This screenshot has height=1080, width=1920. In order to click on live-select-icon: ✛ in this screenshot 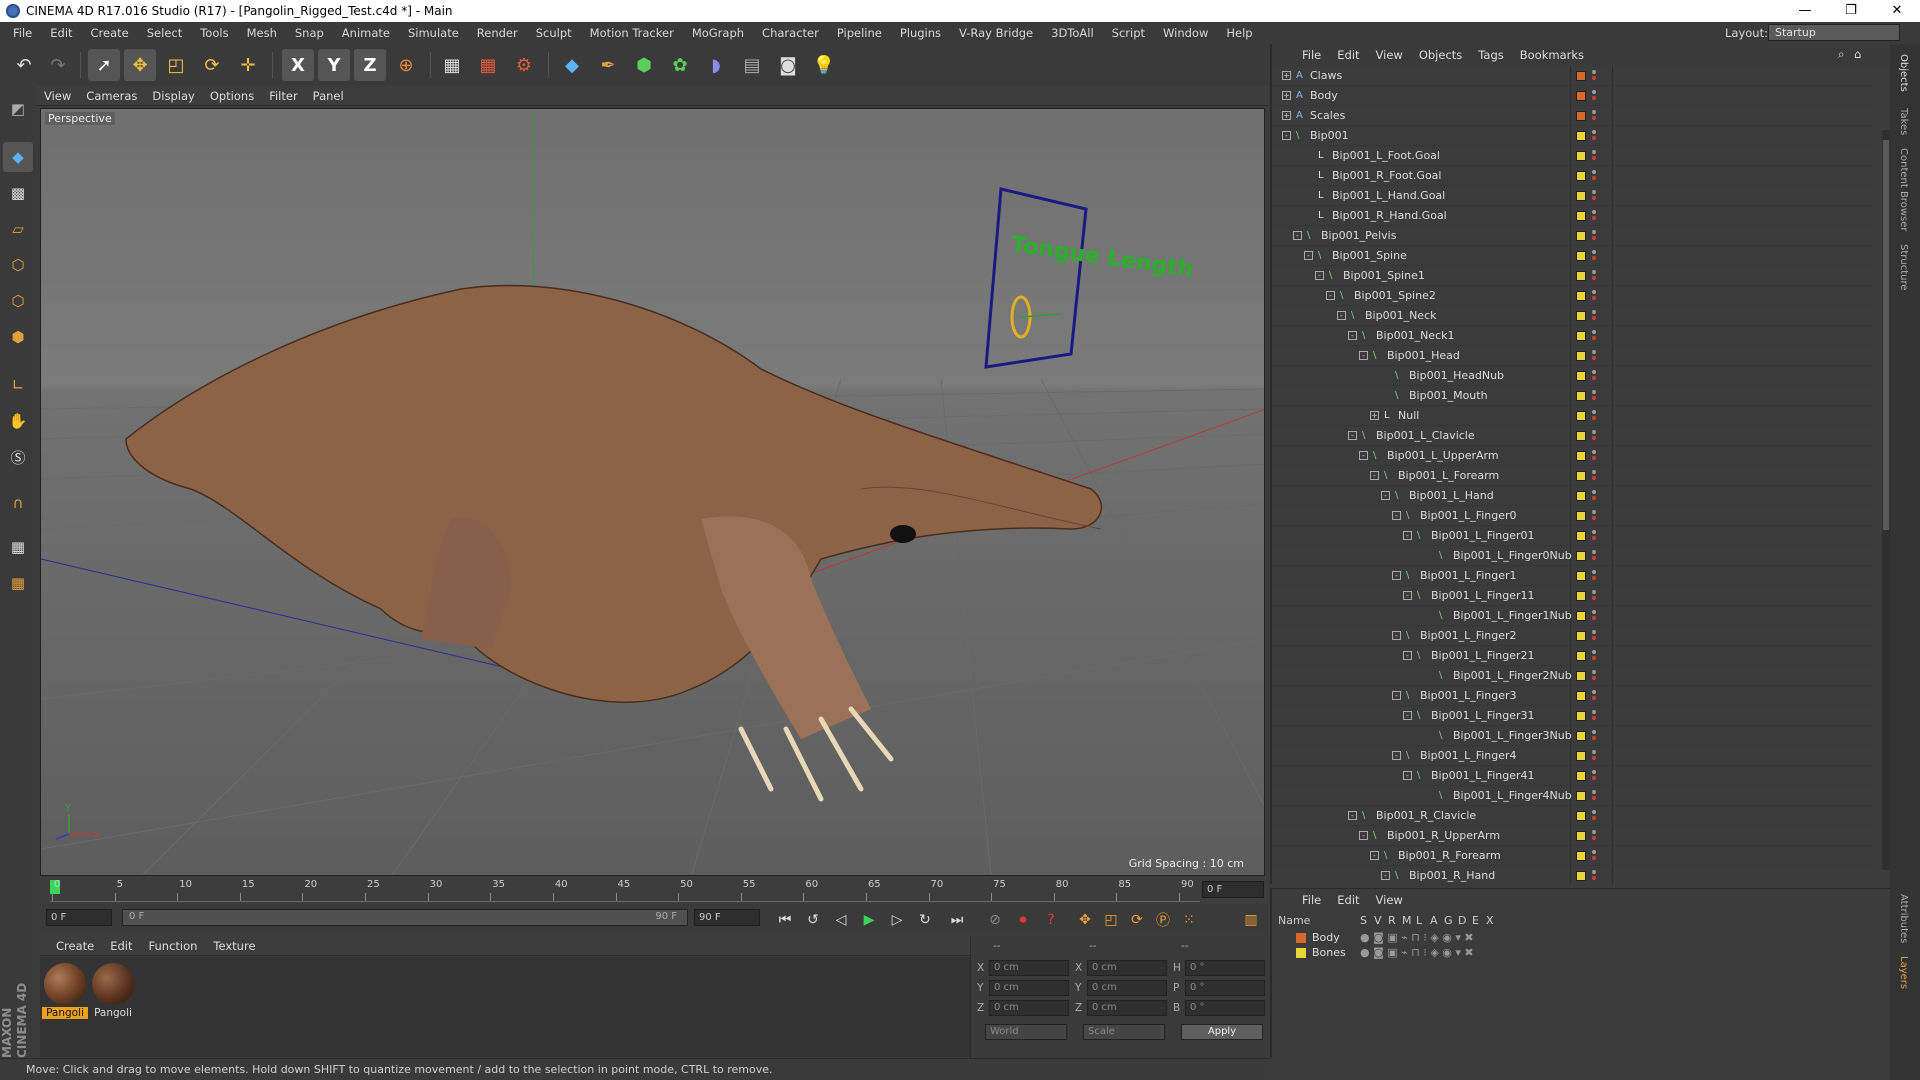, I will do `click(248, 65)`.